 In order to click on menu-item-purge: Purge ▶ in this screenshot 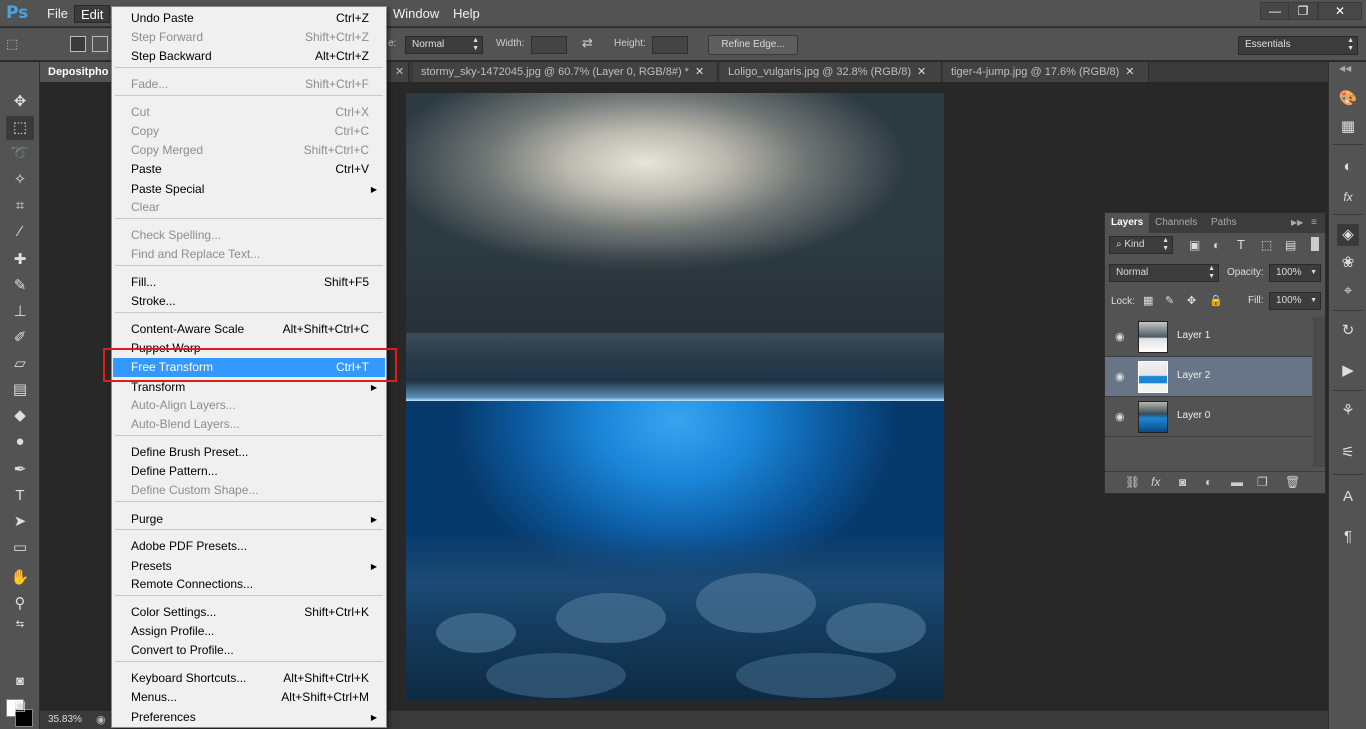, I will do `click(249, 519)`.